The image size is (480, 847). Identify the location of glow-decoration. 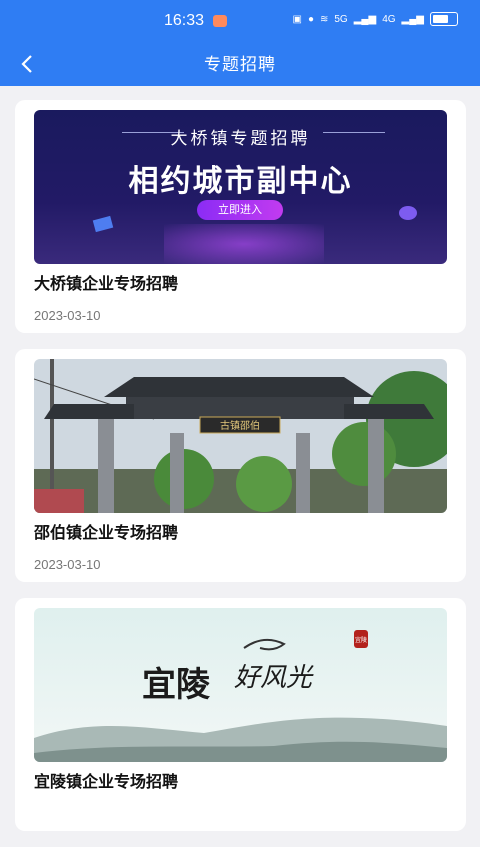
(244, 244).